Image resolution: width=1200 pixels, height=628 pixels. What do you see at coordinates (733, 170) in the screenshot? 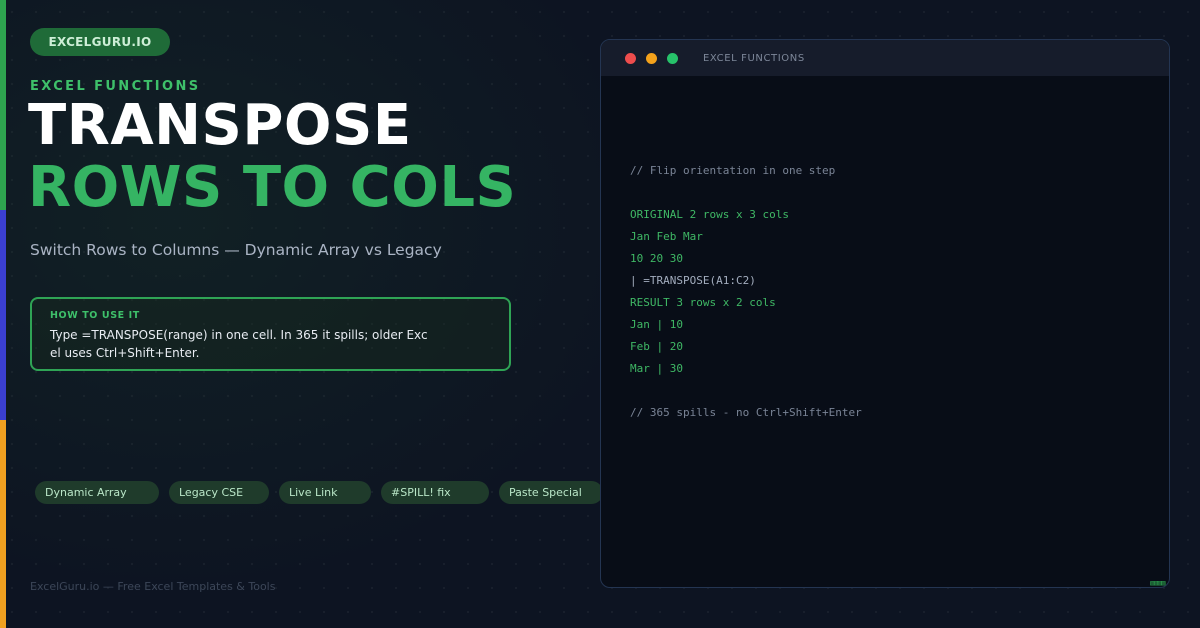
I see `code-line: // Flip orientation in one step` at bounding box center [733, 170].